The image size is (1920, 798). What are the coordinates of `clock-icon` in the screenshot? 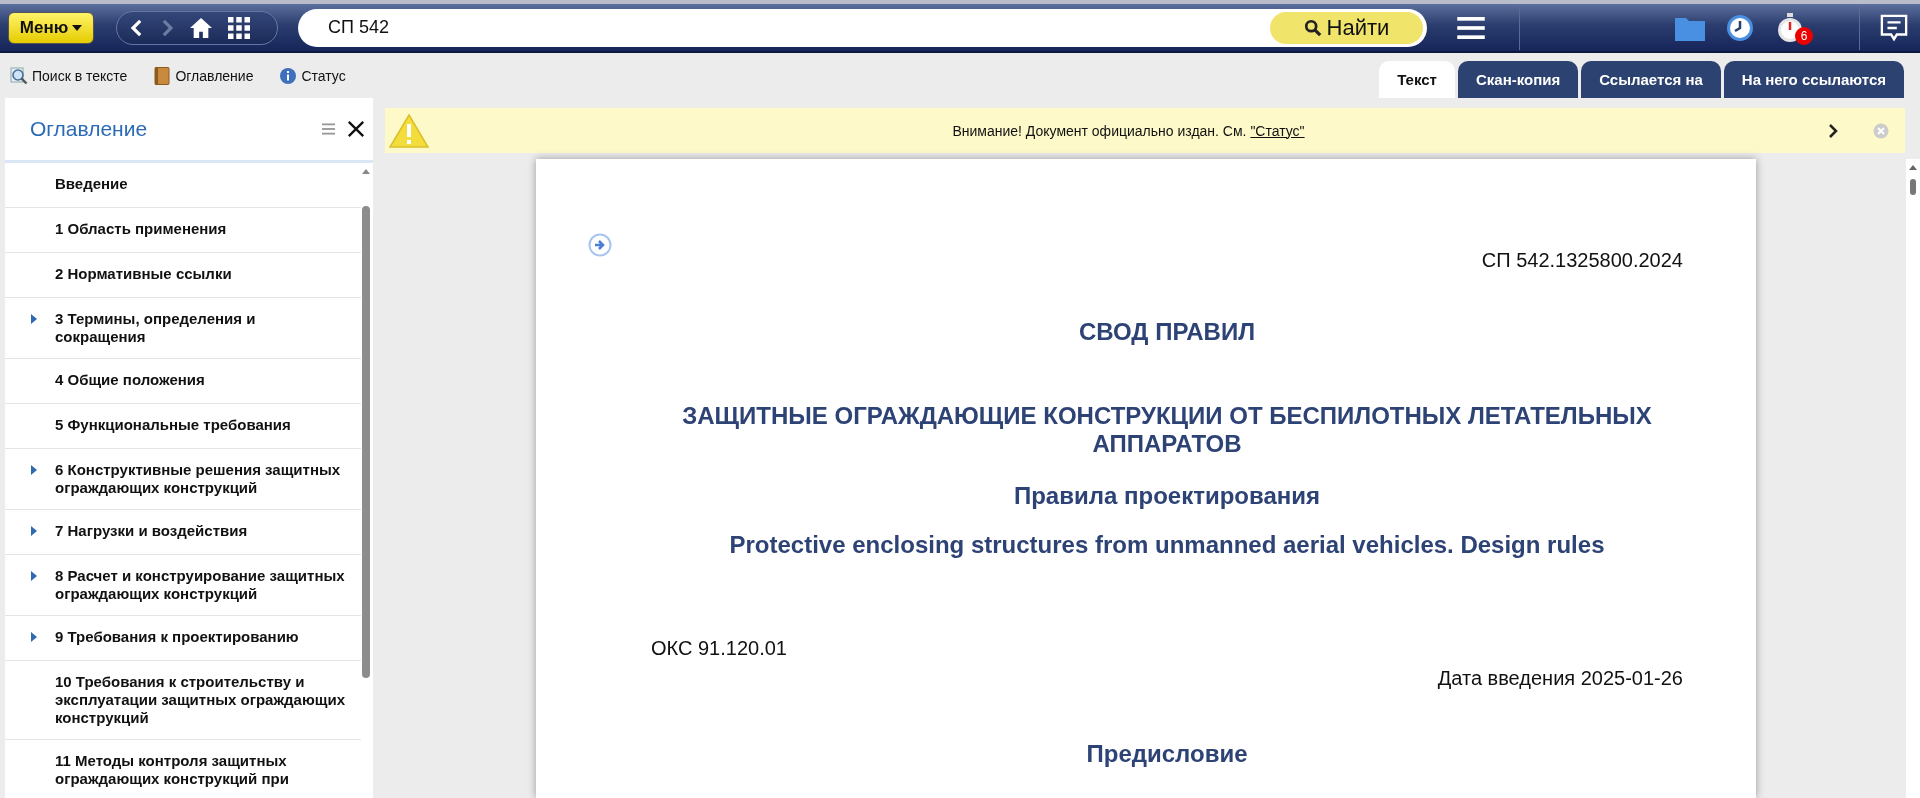 It's located at (1740, 27).